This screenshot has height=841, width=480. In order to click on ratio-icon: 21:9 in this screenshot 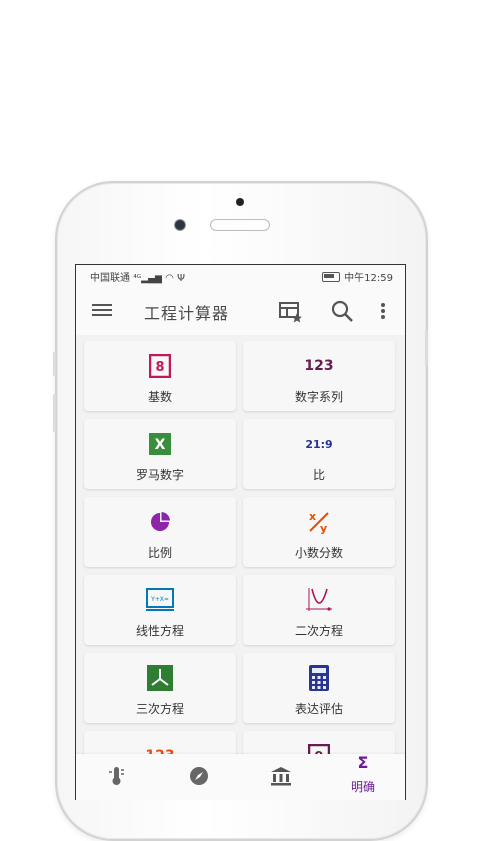, I will do `click(319, 444)`.